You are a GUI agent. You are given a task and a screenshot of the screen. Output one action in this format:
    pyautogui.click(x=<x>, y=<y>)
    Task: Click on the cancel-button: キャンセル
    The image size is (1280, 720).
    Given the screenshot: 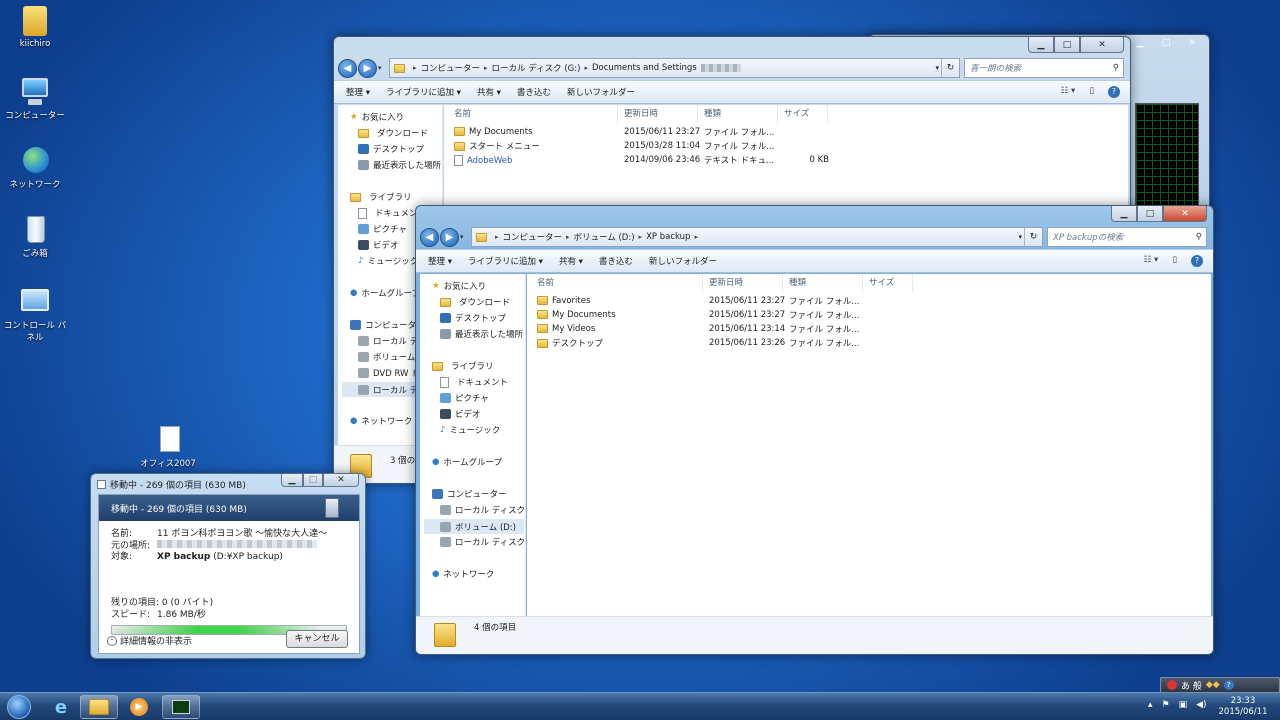 What is the action you would take?
    pyautogui.click(x=317, y=639)
    